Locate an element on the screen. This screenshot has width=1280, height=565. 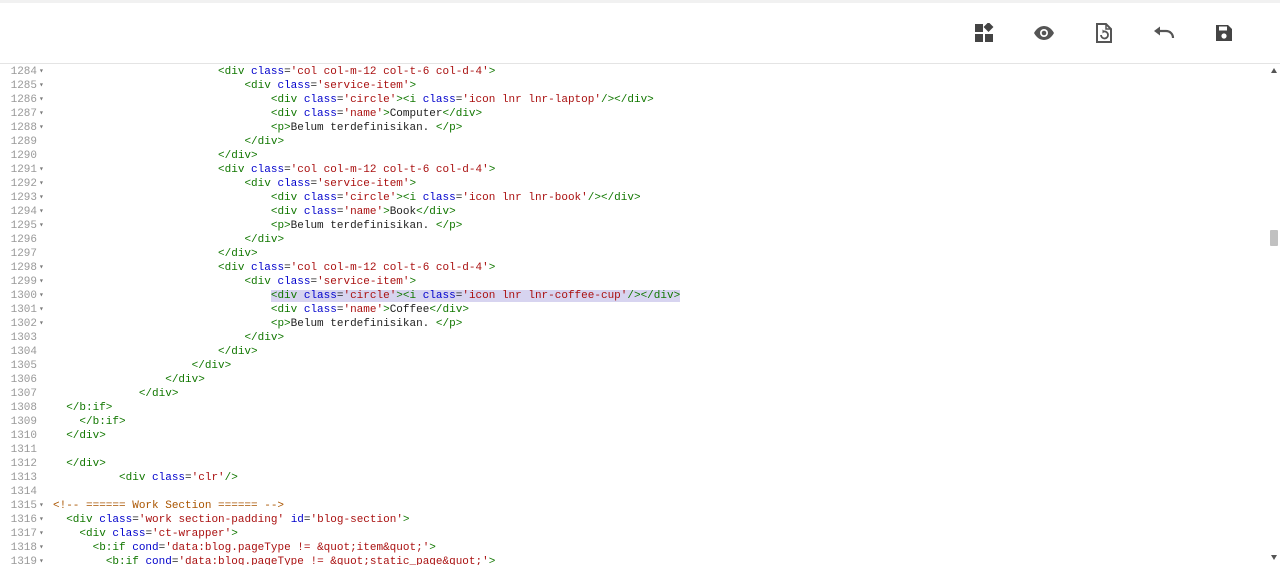
code-line: 1297 </div> is located at coordinates (634, 254).